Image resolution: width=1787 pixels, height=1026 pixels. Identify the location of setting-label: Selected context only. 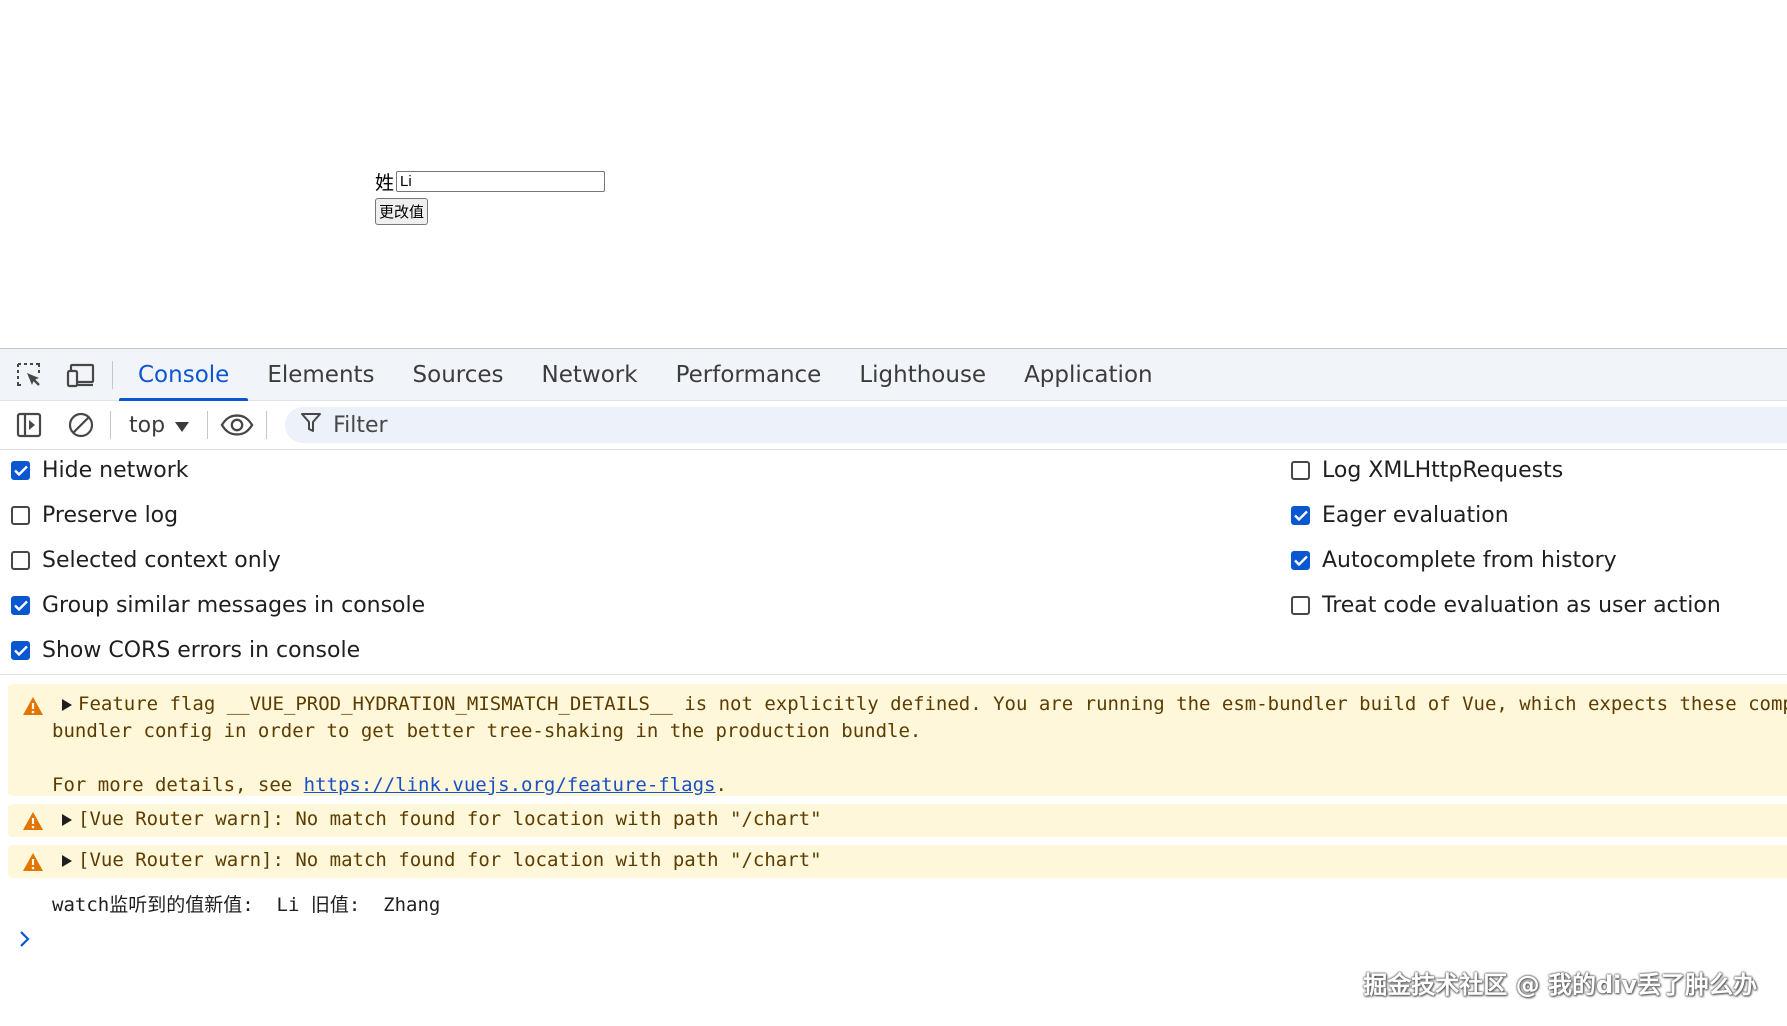
(161, 560).